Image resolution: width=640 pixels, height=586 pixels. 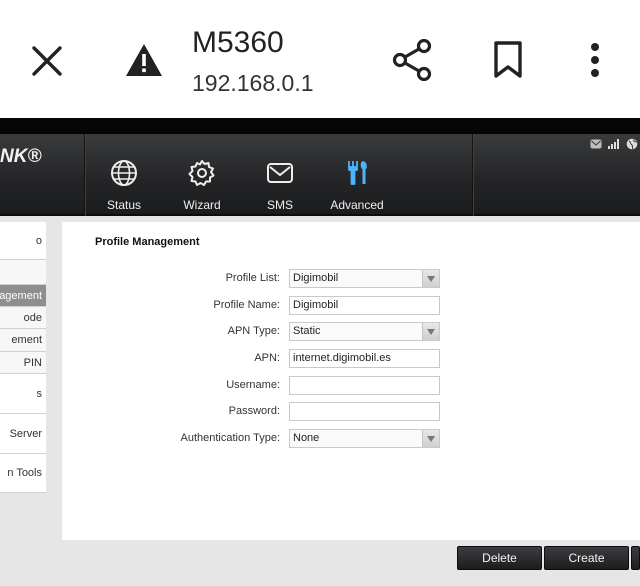 What do you see at coordinates (508, 60) in the screenshot?
I see `bookmark-icon` at bounding box center [508, 60].